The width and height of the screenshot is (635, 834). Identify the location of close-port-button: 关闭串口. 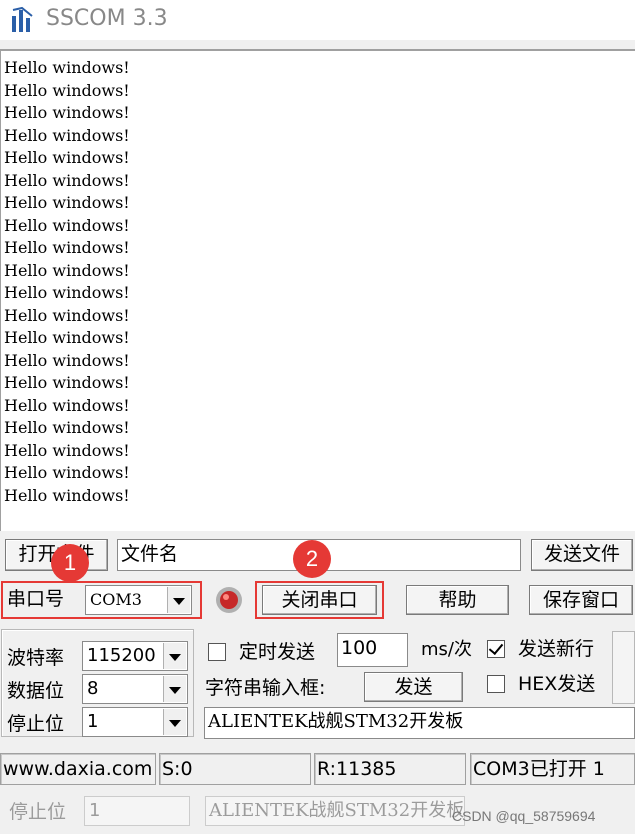
(319, 600).